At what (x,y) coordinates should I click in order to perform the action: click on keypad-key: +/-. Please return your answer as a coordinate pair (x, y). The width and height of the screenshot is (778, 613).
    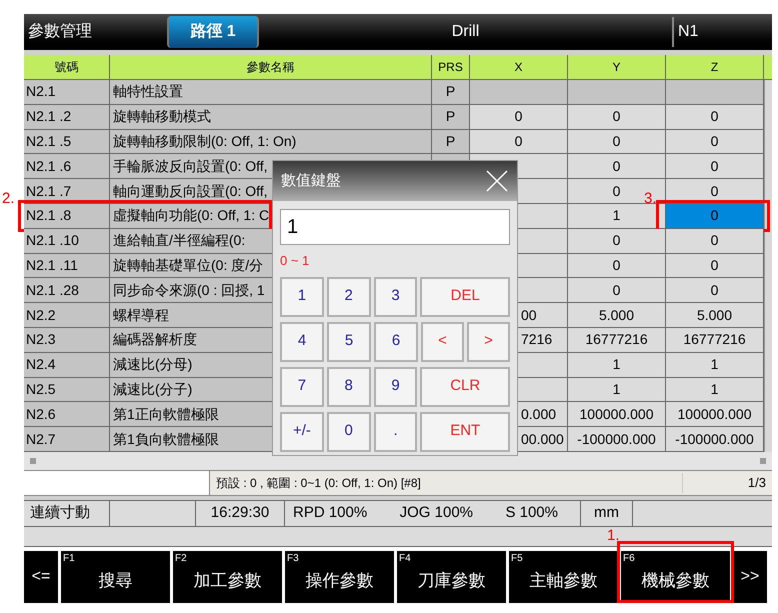
    Looking at the image, I should click on (302, 432).